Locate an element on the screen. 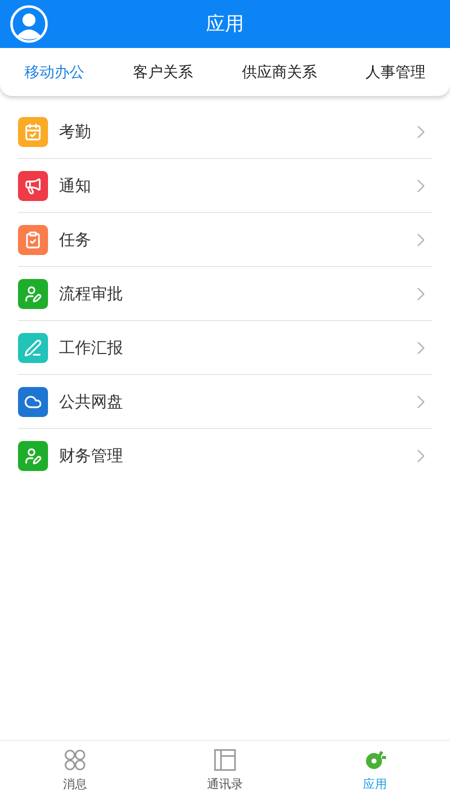 Image resolution: width=450 pixels, height=800 pixels. item-label: 通知 is located at coordinates (75, 185).